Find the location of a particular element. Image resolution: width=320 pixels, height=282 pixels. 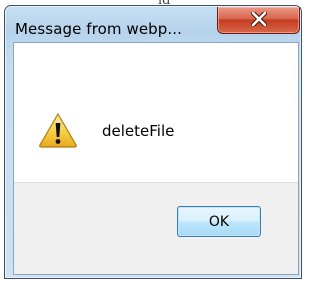

close-button is located at coordinates (258, 20).